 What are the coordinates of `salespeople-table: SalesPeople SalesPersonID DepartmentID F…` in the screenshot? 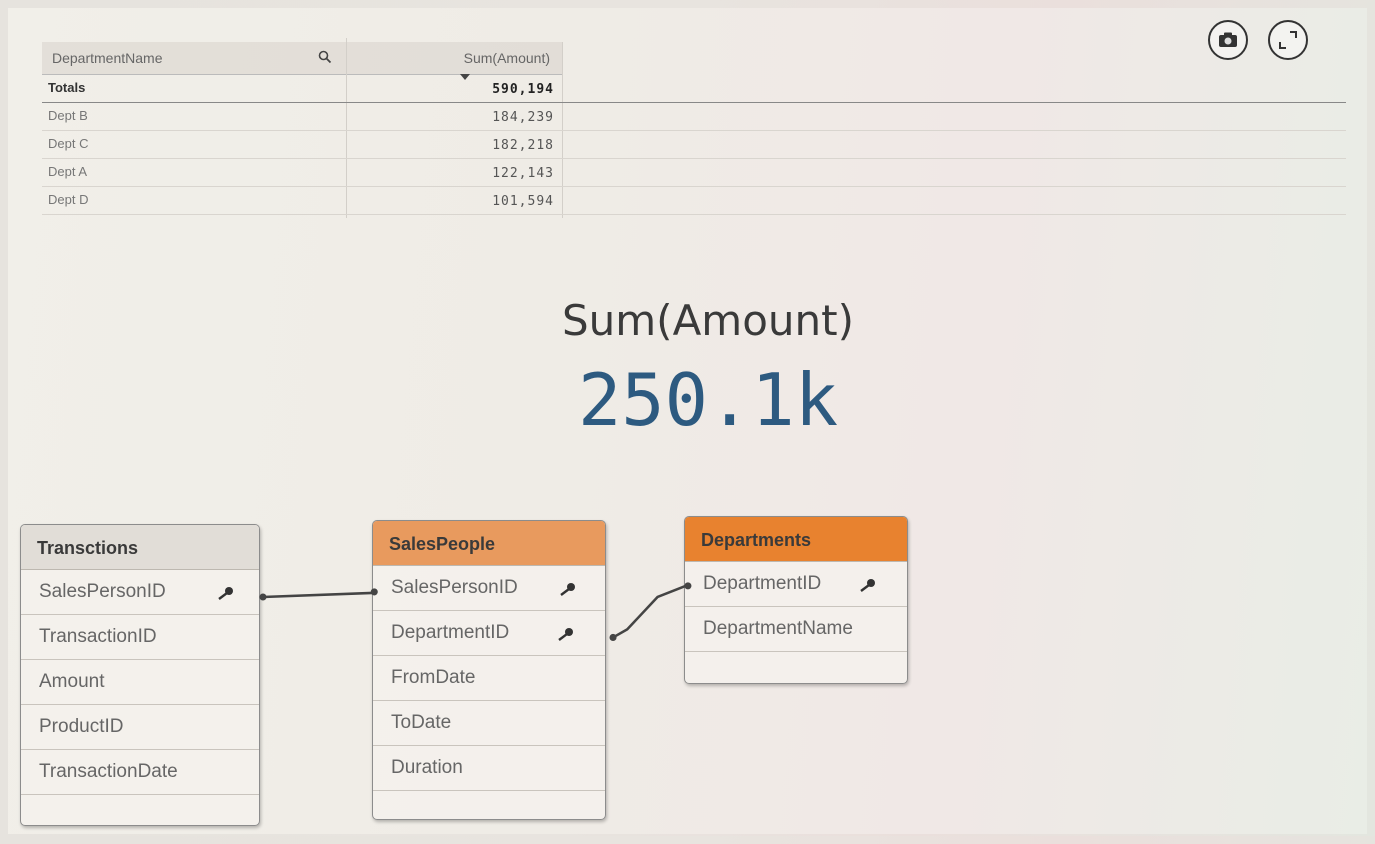 It's located at (489, 670).